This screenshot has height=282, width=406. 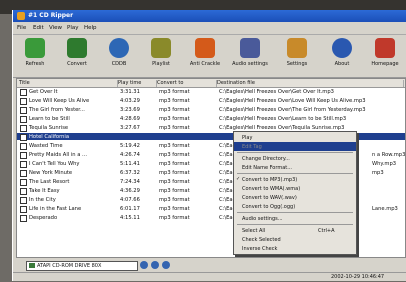 What do you see at coordinates (295, 188) in the screenshot?
I see `menu-item-convert-wma: Convert to WMA(.wma)` at bounding box center [295, 188].